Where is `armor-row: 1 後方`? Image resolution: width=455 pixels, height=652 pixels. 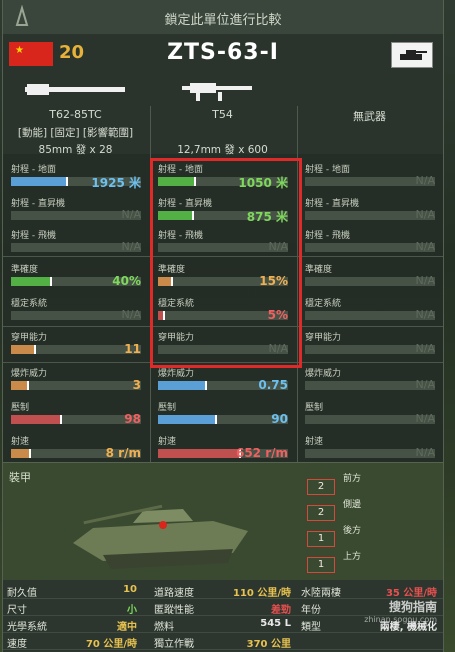 armor-row: 1 後方 is located at coordinates (365, 538).